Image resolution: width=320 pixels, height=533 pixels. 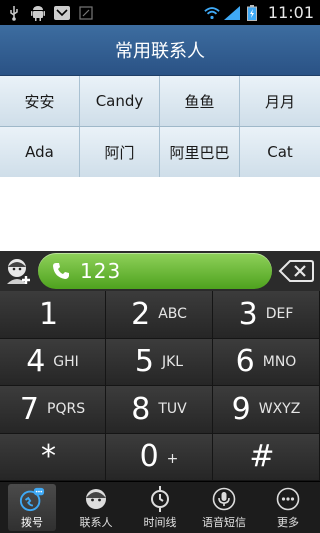 I want to click on title-bar: 常用联系人, so click(x=160, y=50).